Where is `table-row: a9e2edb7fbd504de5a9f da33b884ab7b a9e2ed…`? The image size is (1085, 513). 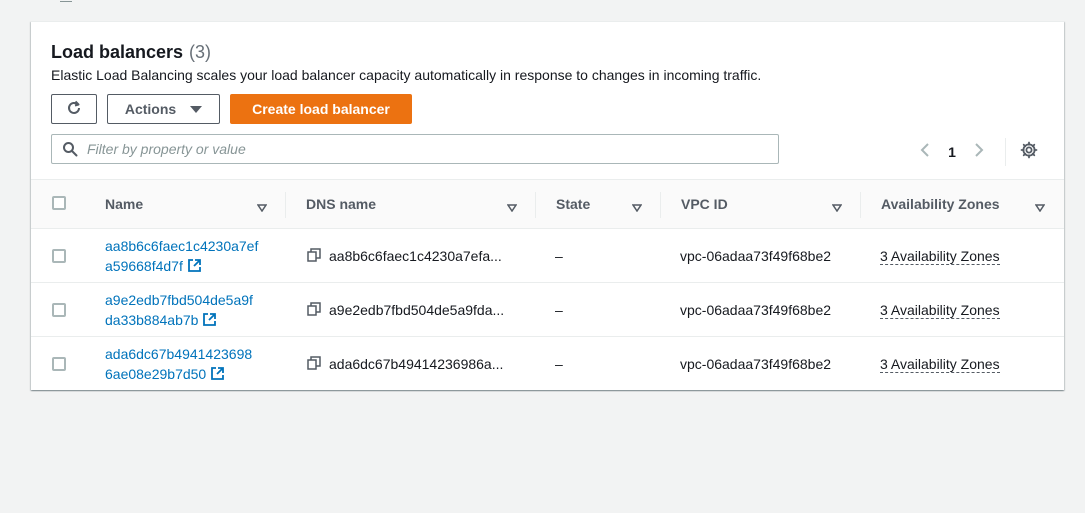 table-row: a9e2edb7fbd504de5a9f da33b884ab7b a9e2ed… is located at coordinates (547, 310).